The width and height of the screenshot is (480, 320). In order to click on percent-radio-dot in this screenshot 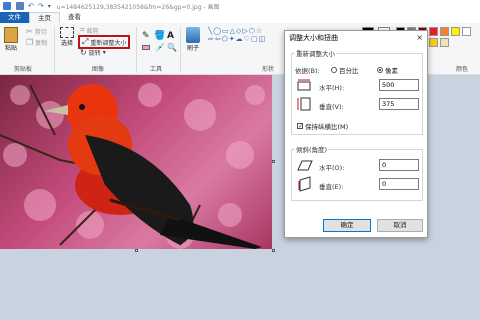, I will do `click(334, 70)`.